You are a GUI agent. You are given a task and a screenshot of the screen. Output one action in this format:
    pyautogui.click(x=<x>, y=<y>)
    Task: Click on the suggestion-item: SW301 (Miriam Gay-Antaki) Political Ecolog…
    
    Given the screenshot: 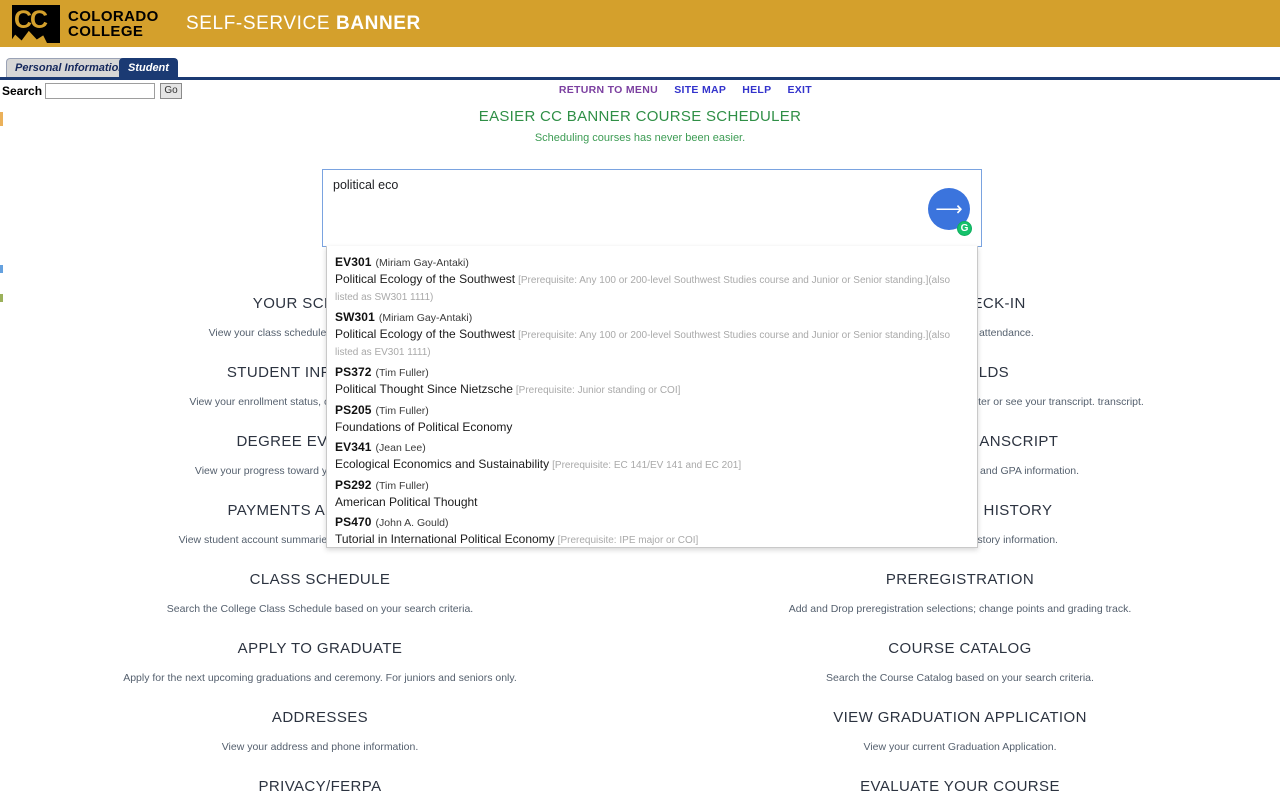 What is the action you would take?
    pyautogui.click(x=652, y=334)
    